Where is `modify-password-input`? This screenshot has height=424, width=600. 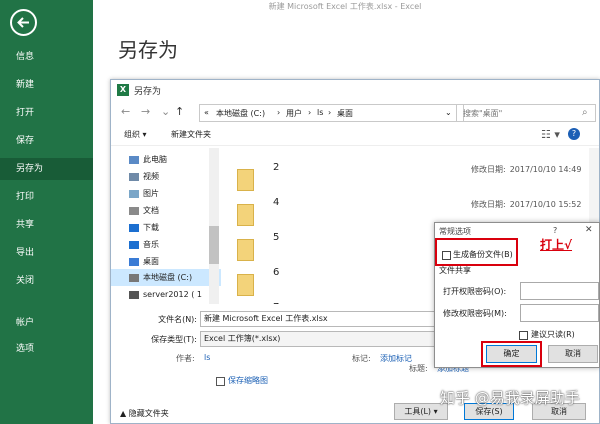 modify-password-input is located at coordinates (559, 313).